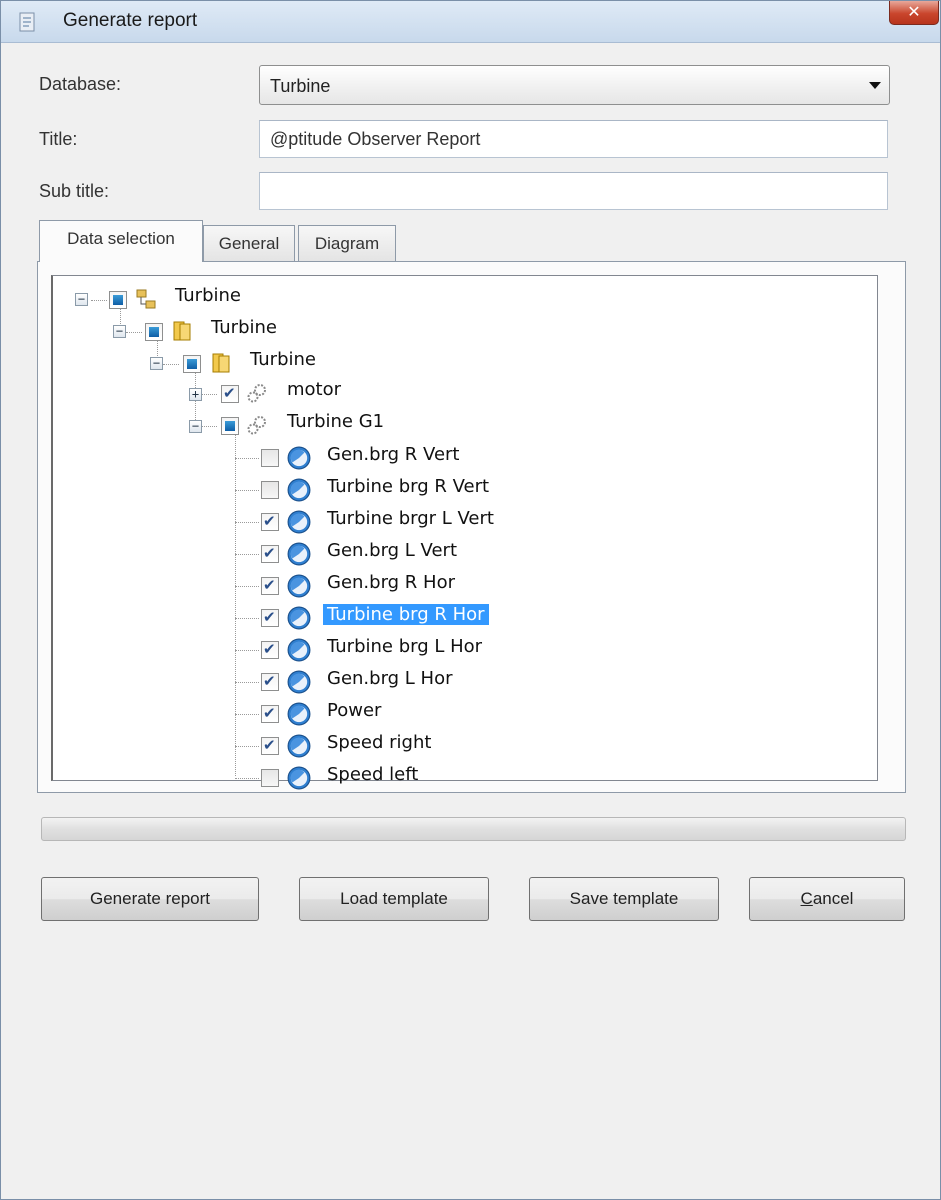 This screenshot has height=1200, width=941. I want to click on tab-diagram: Diagram, so click(347, 244).